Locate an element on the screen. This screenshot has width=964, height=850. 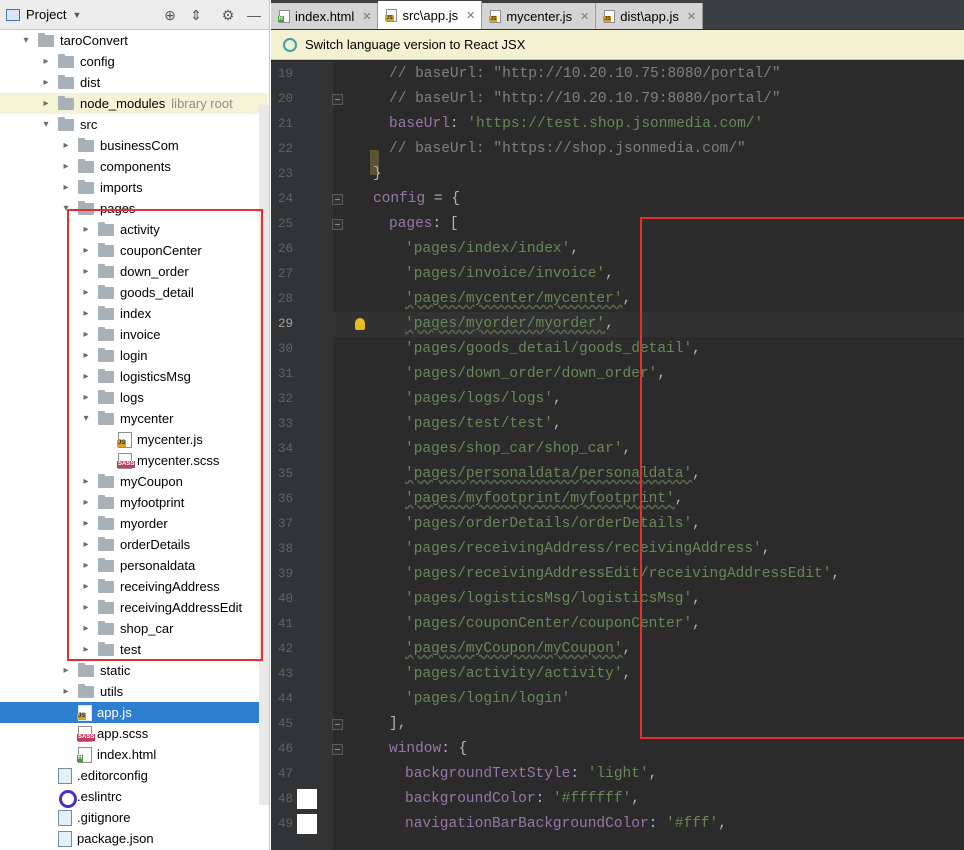
target-icon: ⊕ is located at coordinates (170, 15).